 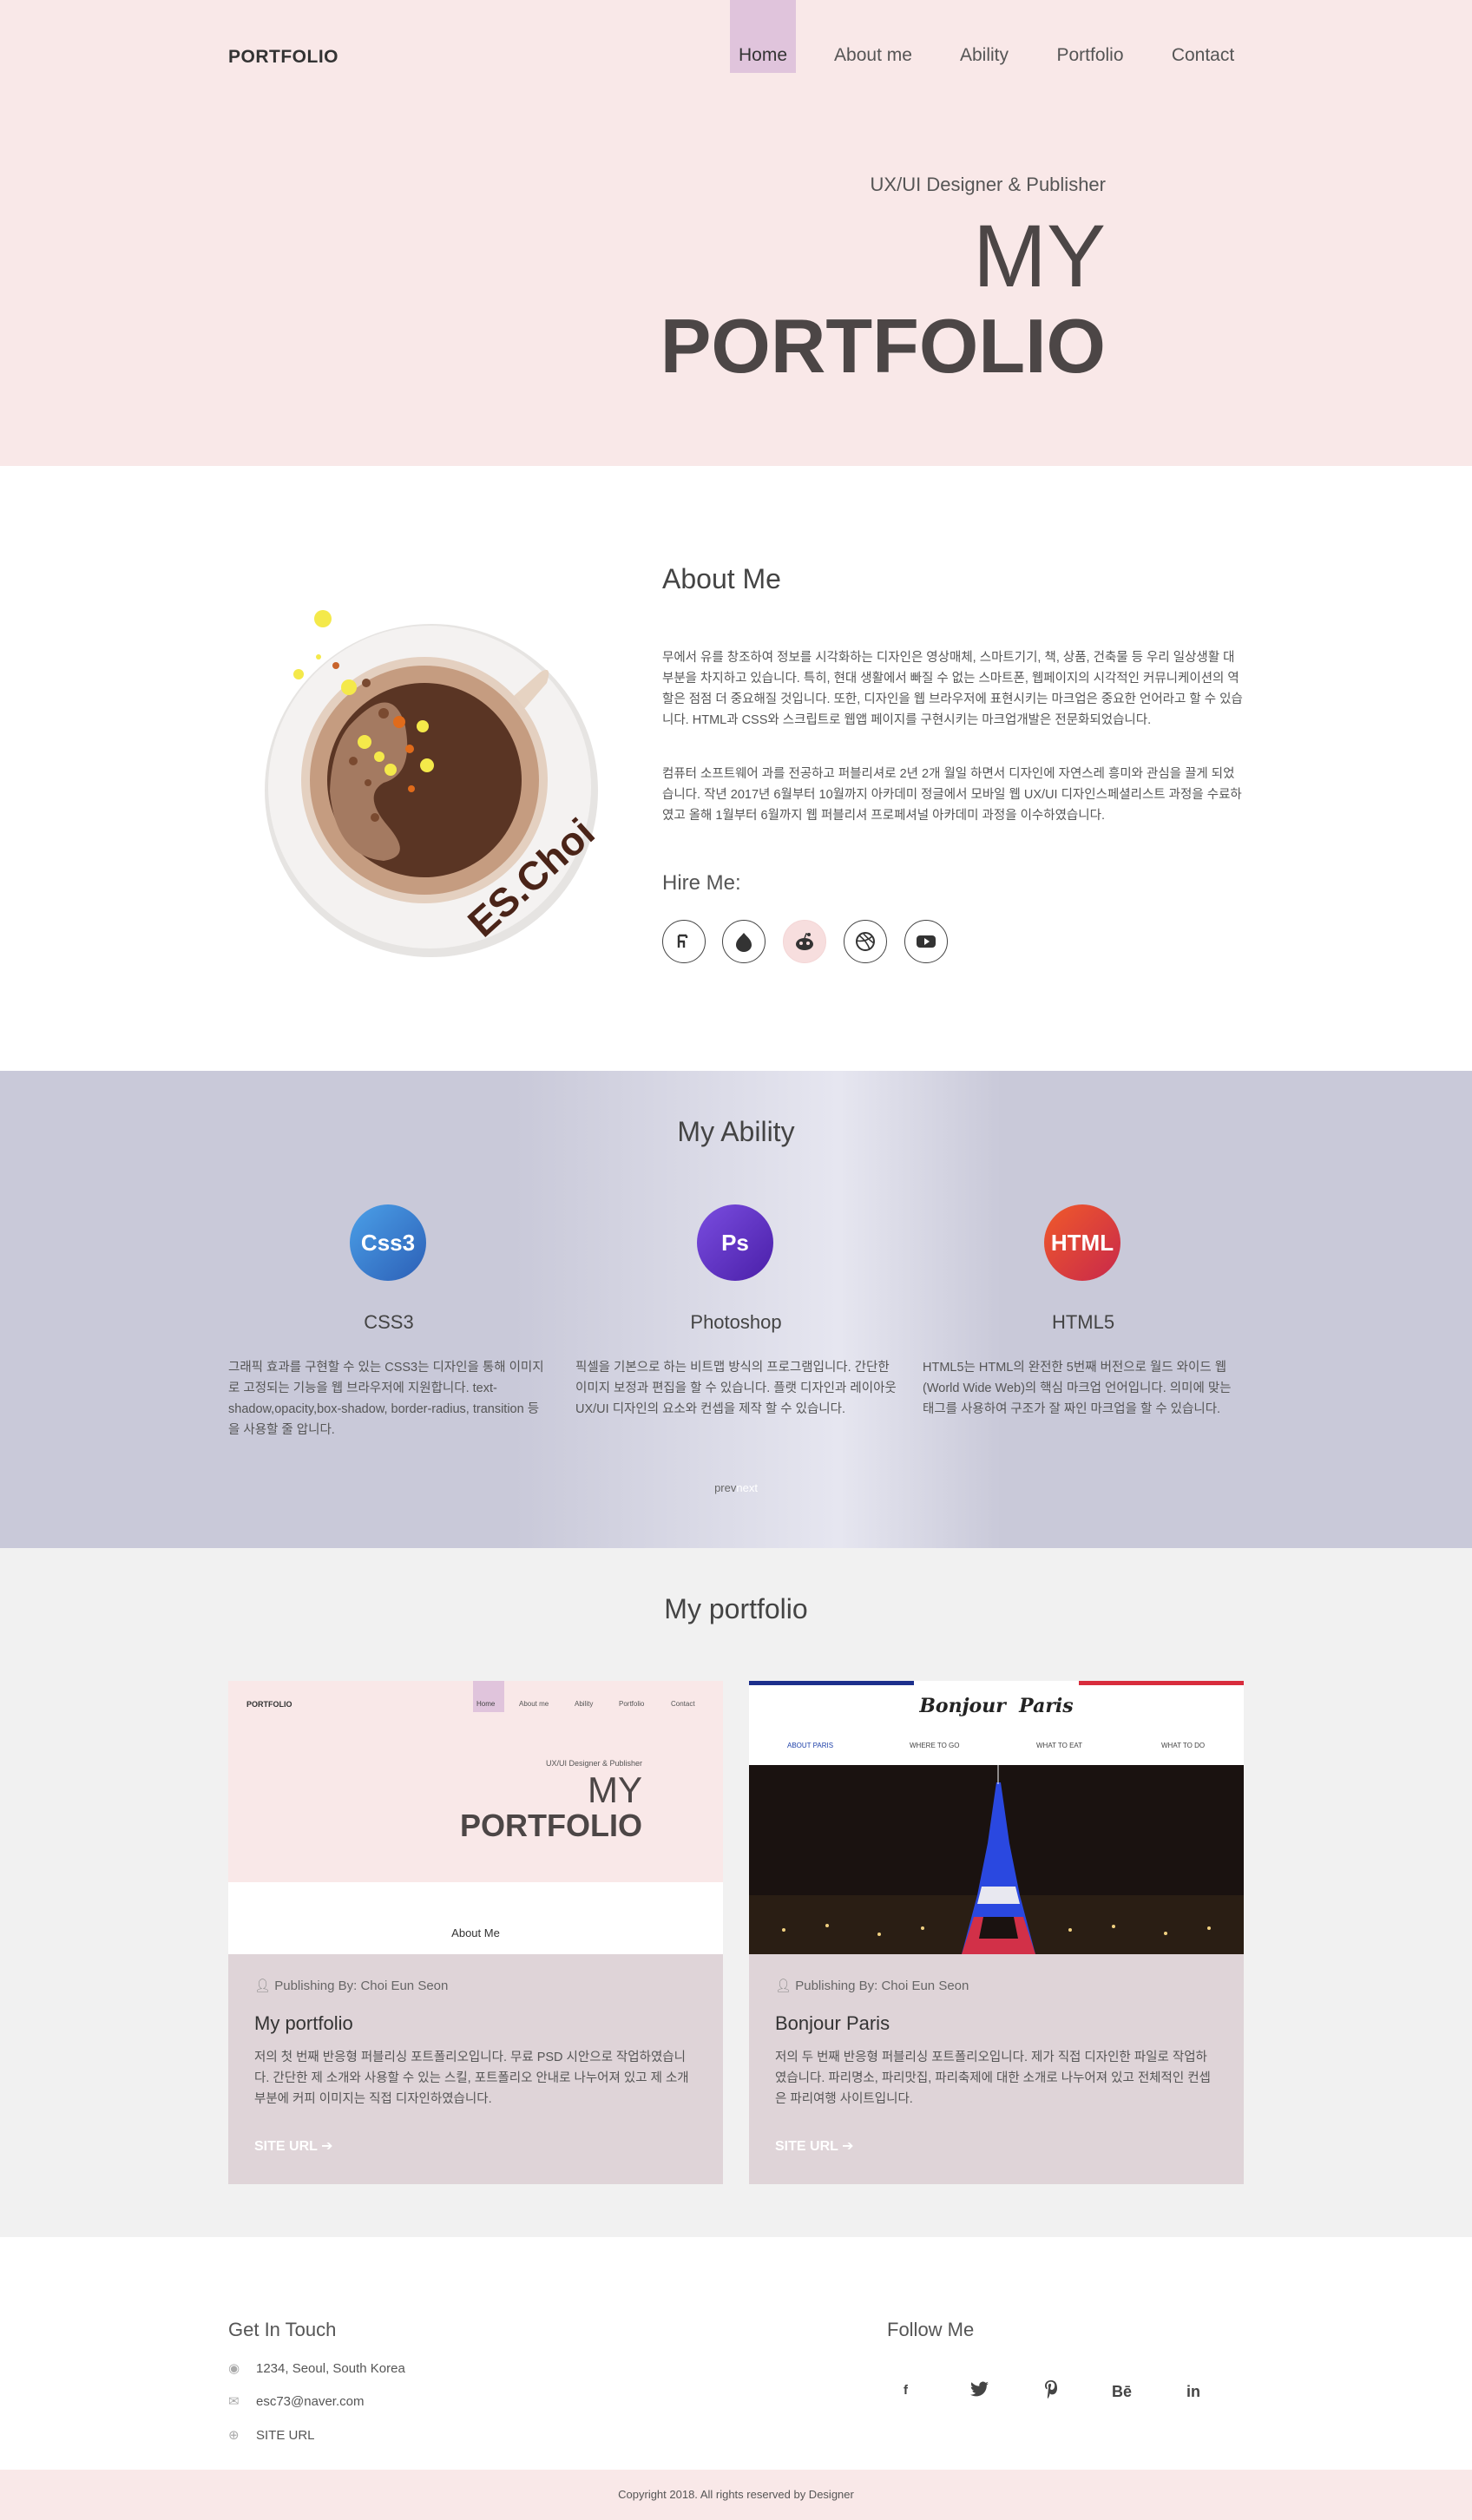 I want to click on nav-portfolio: Portfolio, so click(x=1090, y=36).